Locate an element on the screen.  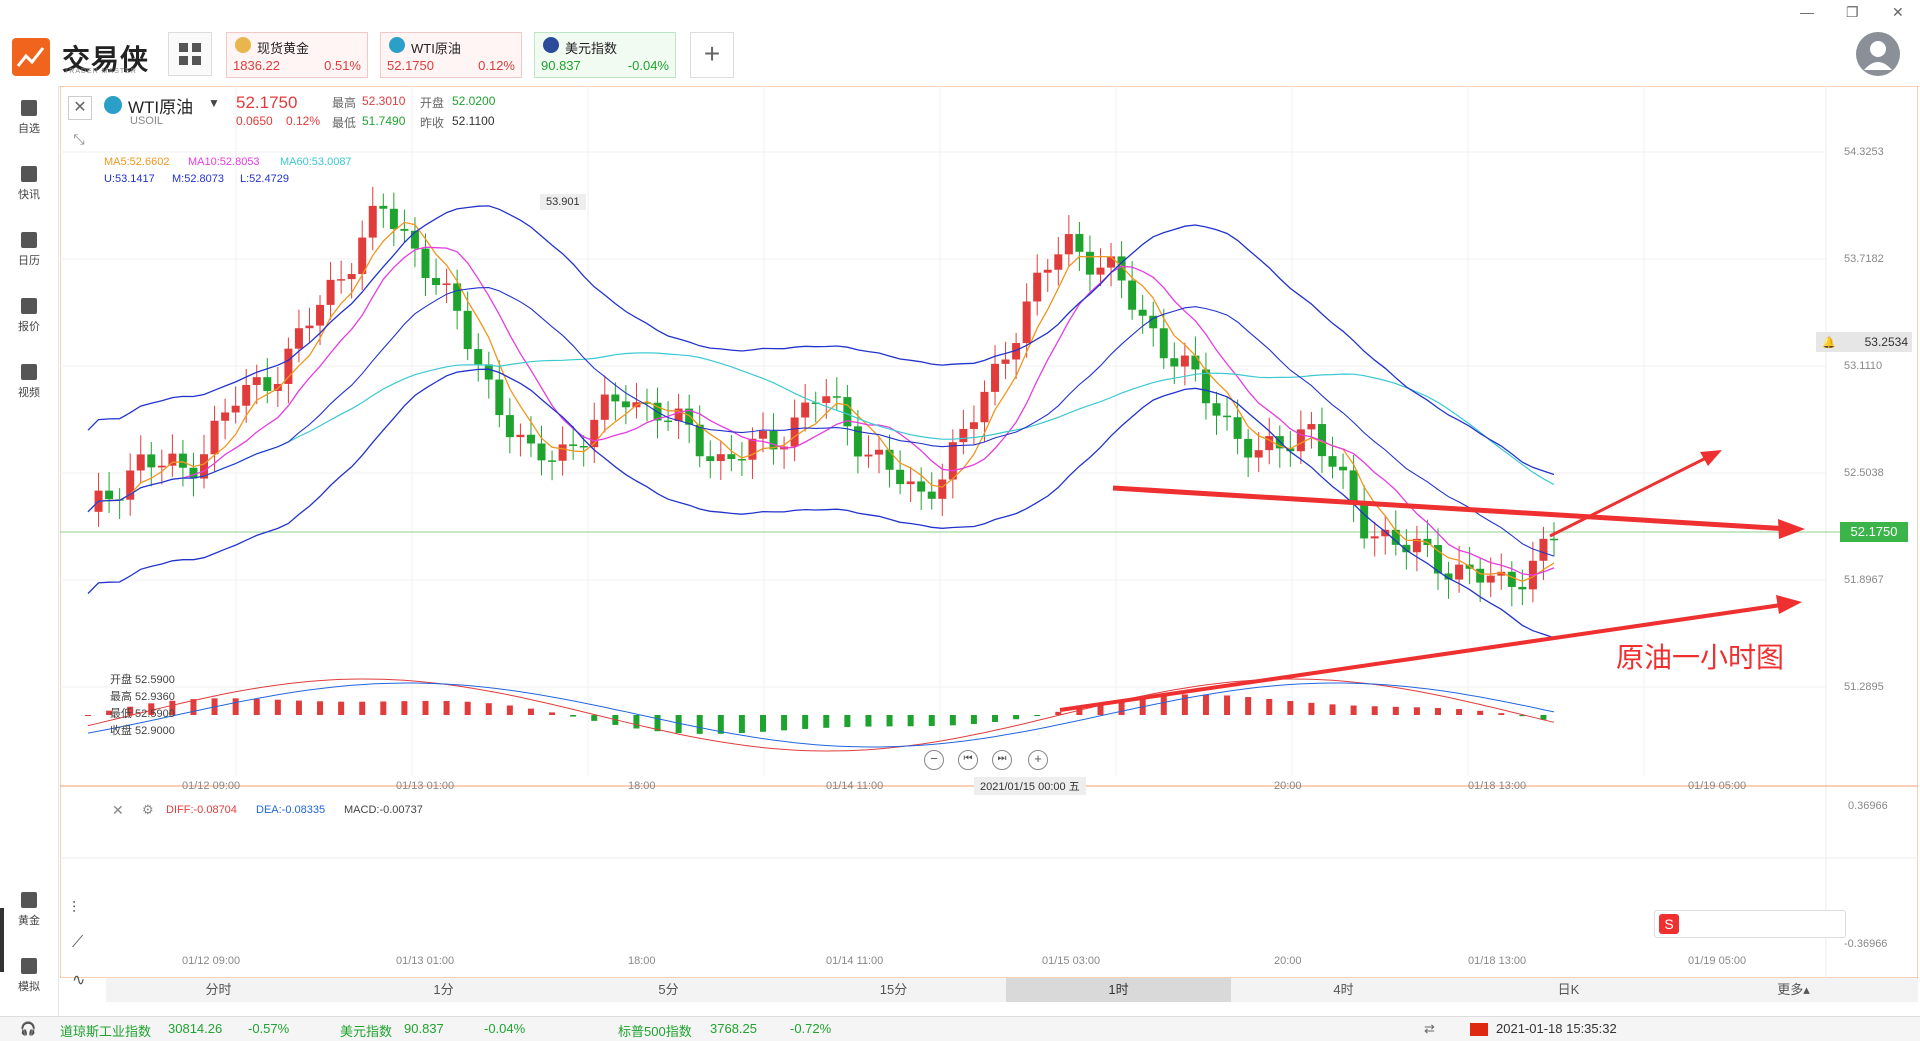
headset-icon: 🎧 is located at coordinates (28, 1029).